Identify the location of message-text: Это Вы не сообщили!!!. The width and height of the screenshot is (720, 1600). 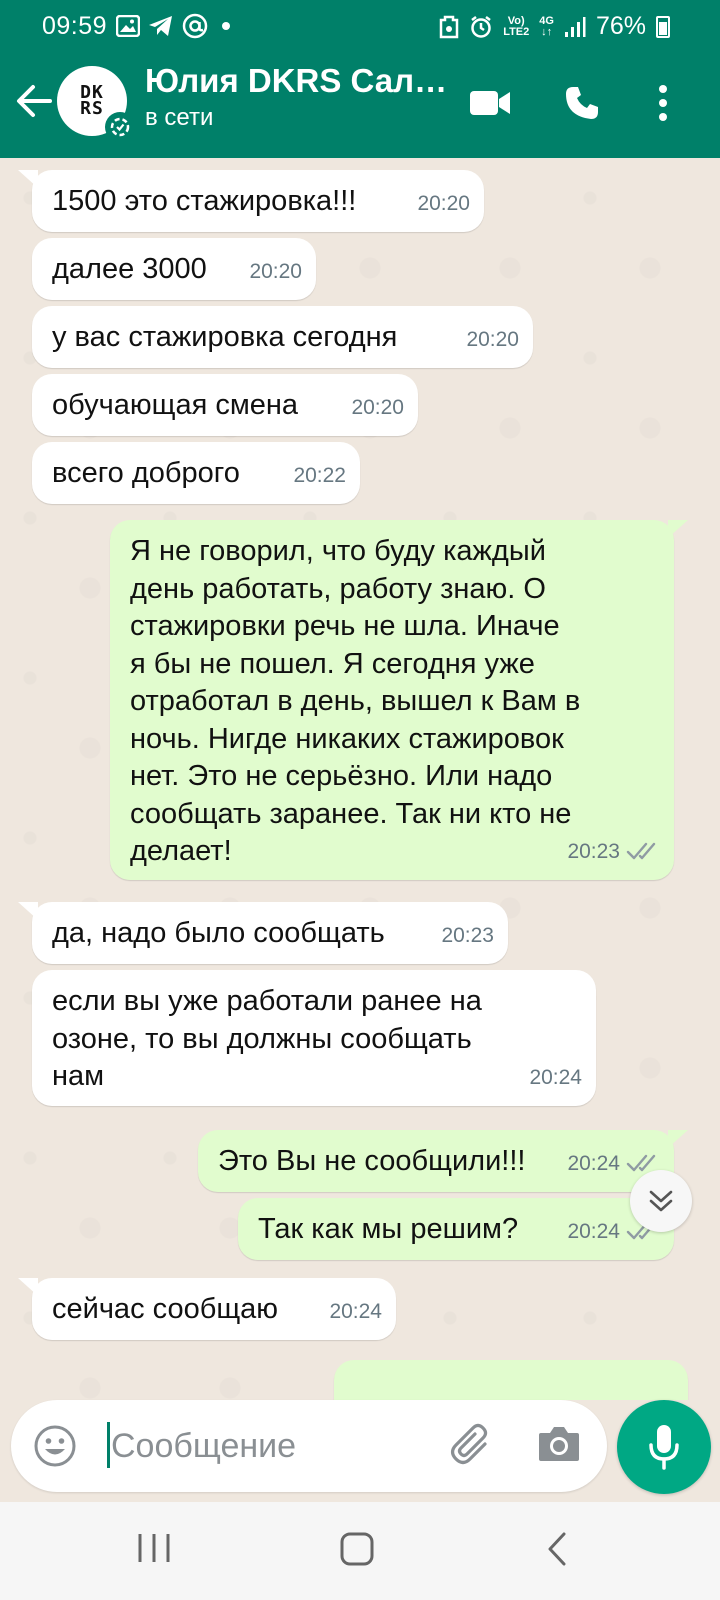
(372, 1161).